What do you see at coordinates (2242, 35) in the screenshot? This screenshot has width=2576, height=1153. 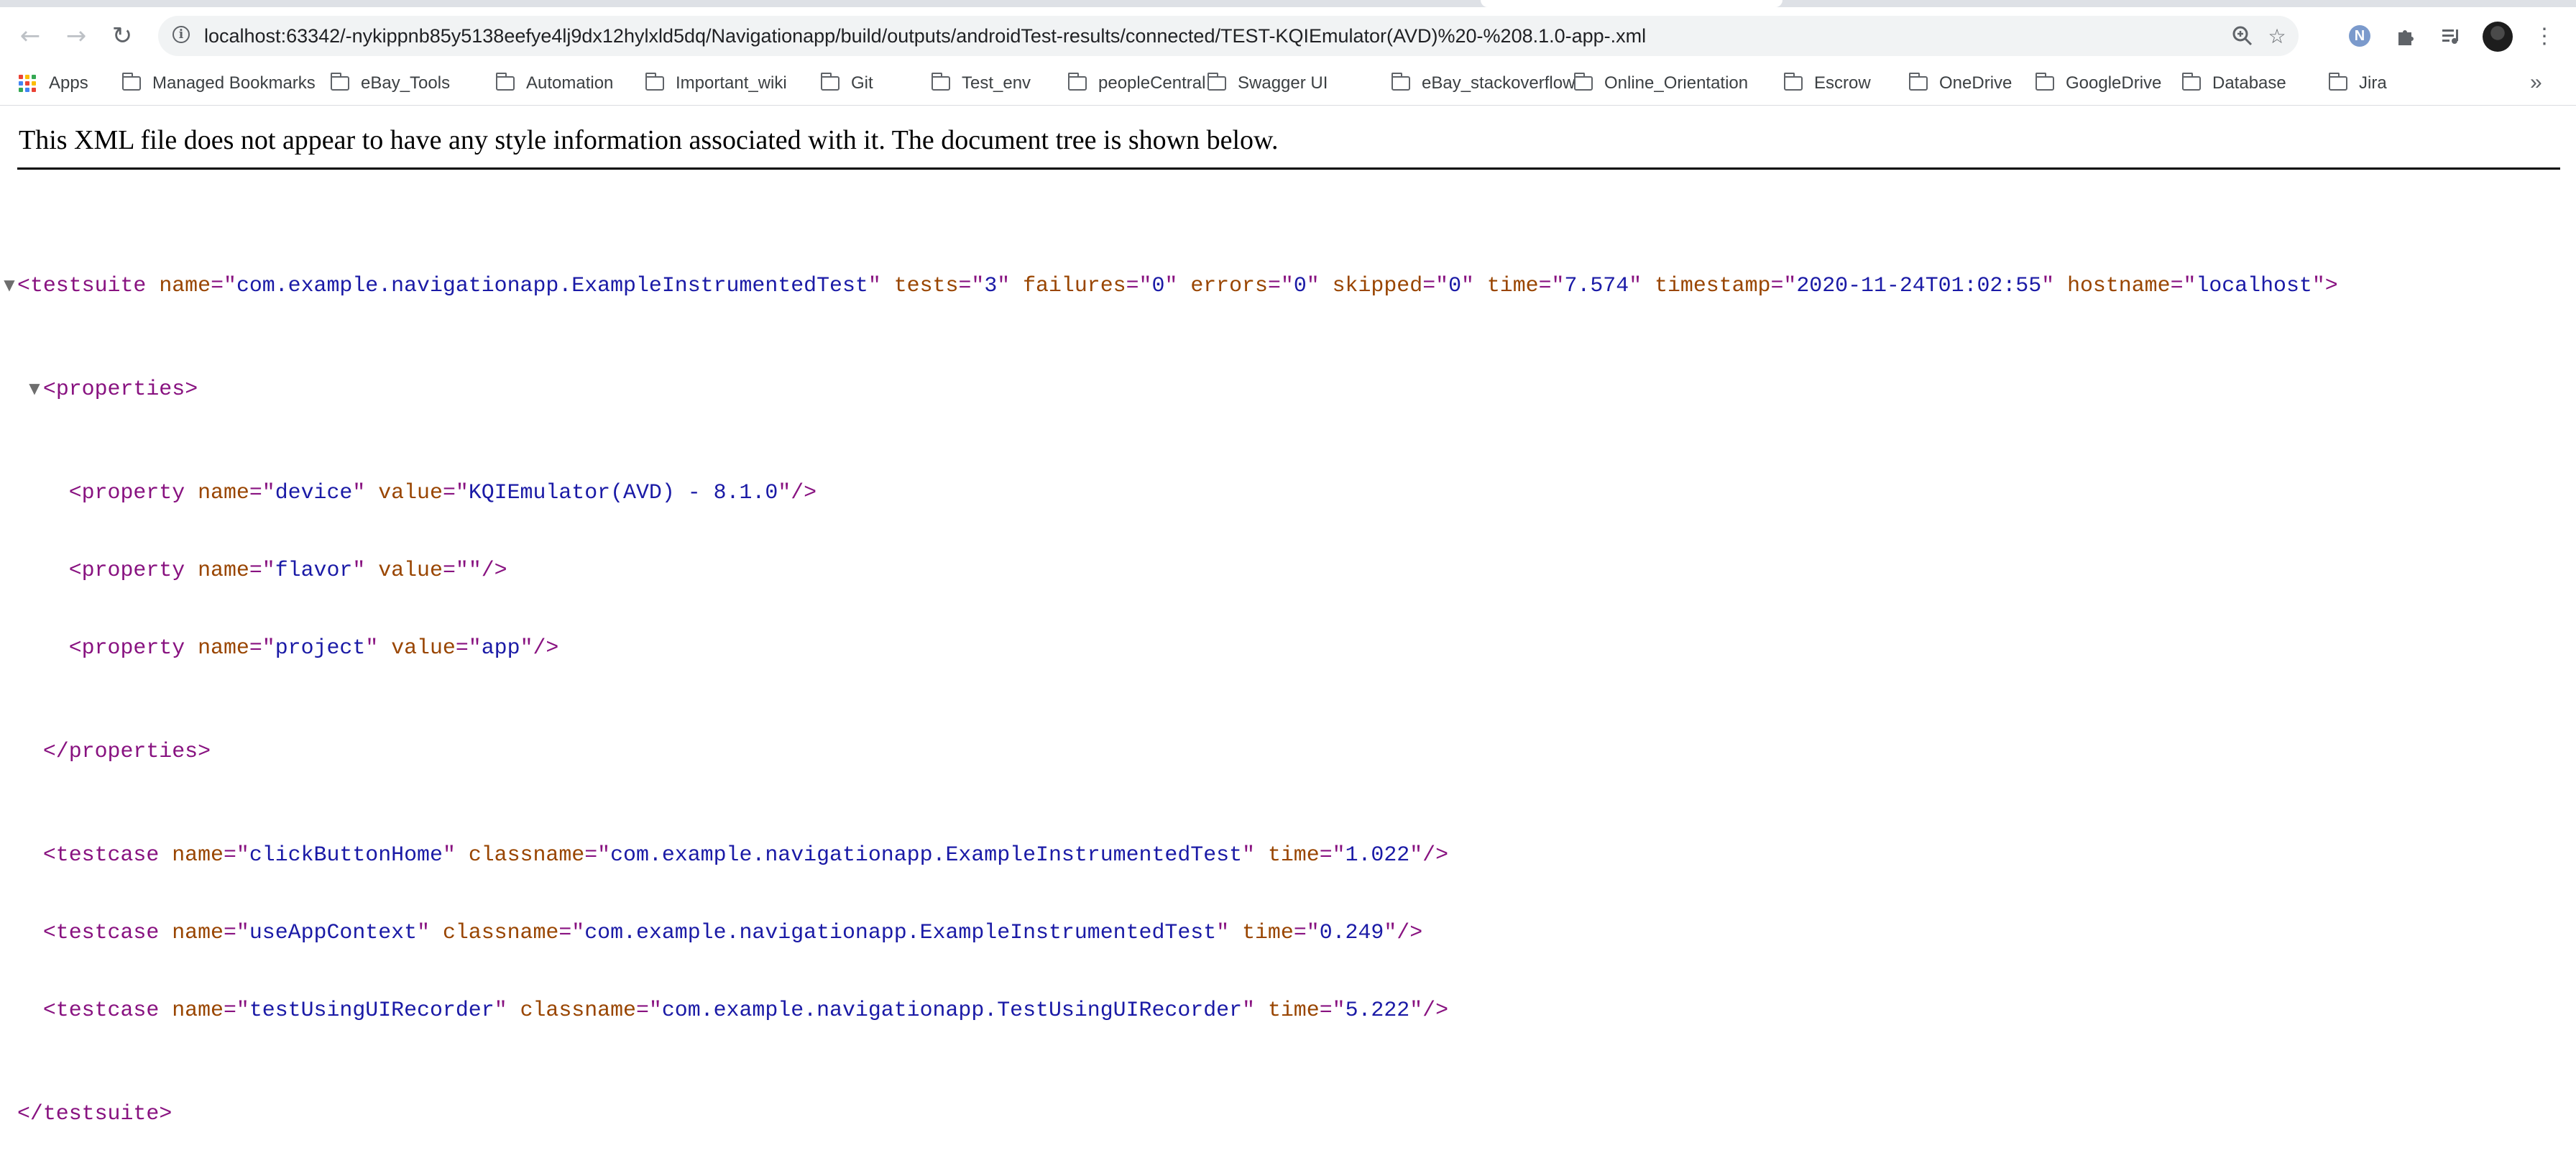 I see `zoom-icon` at bounding box center [2242, 35].